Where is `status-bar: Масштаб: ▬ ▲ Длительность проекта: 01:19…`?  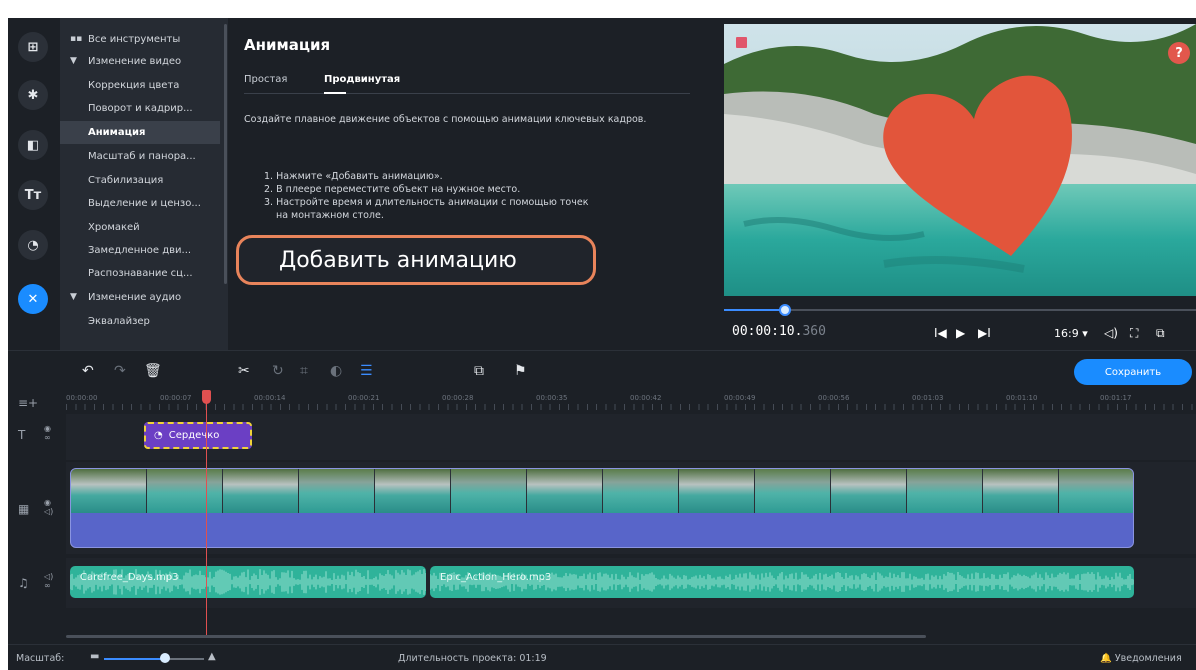 status-bar: Масштаб: ▬ ▲ Длительность проекта: 01:19… is located at coordinates (602, 657).